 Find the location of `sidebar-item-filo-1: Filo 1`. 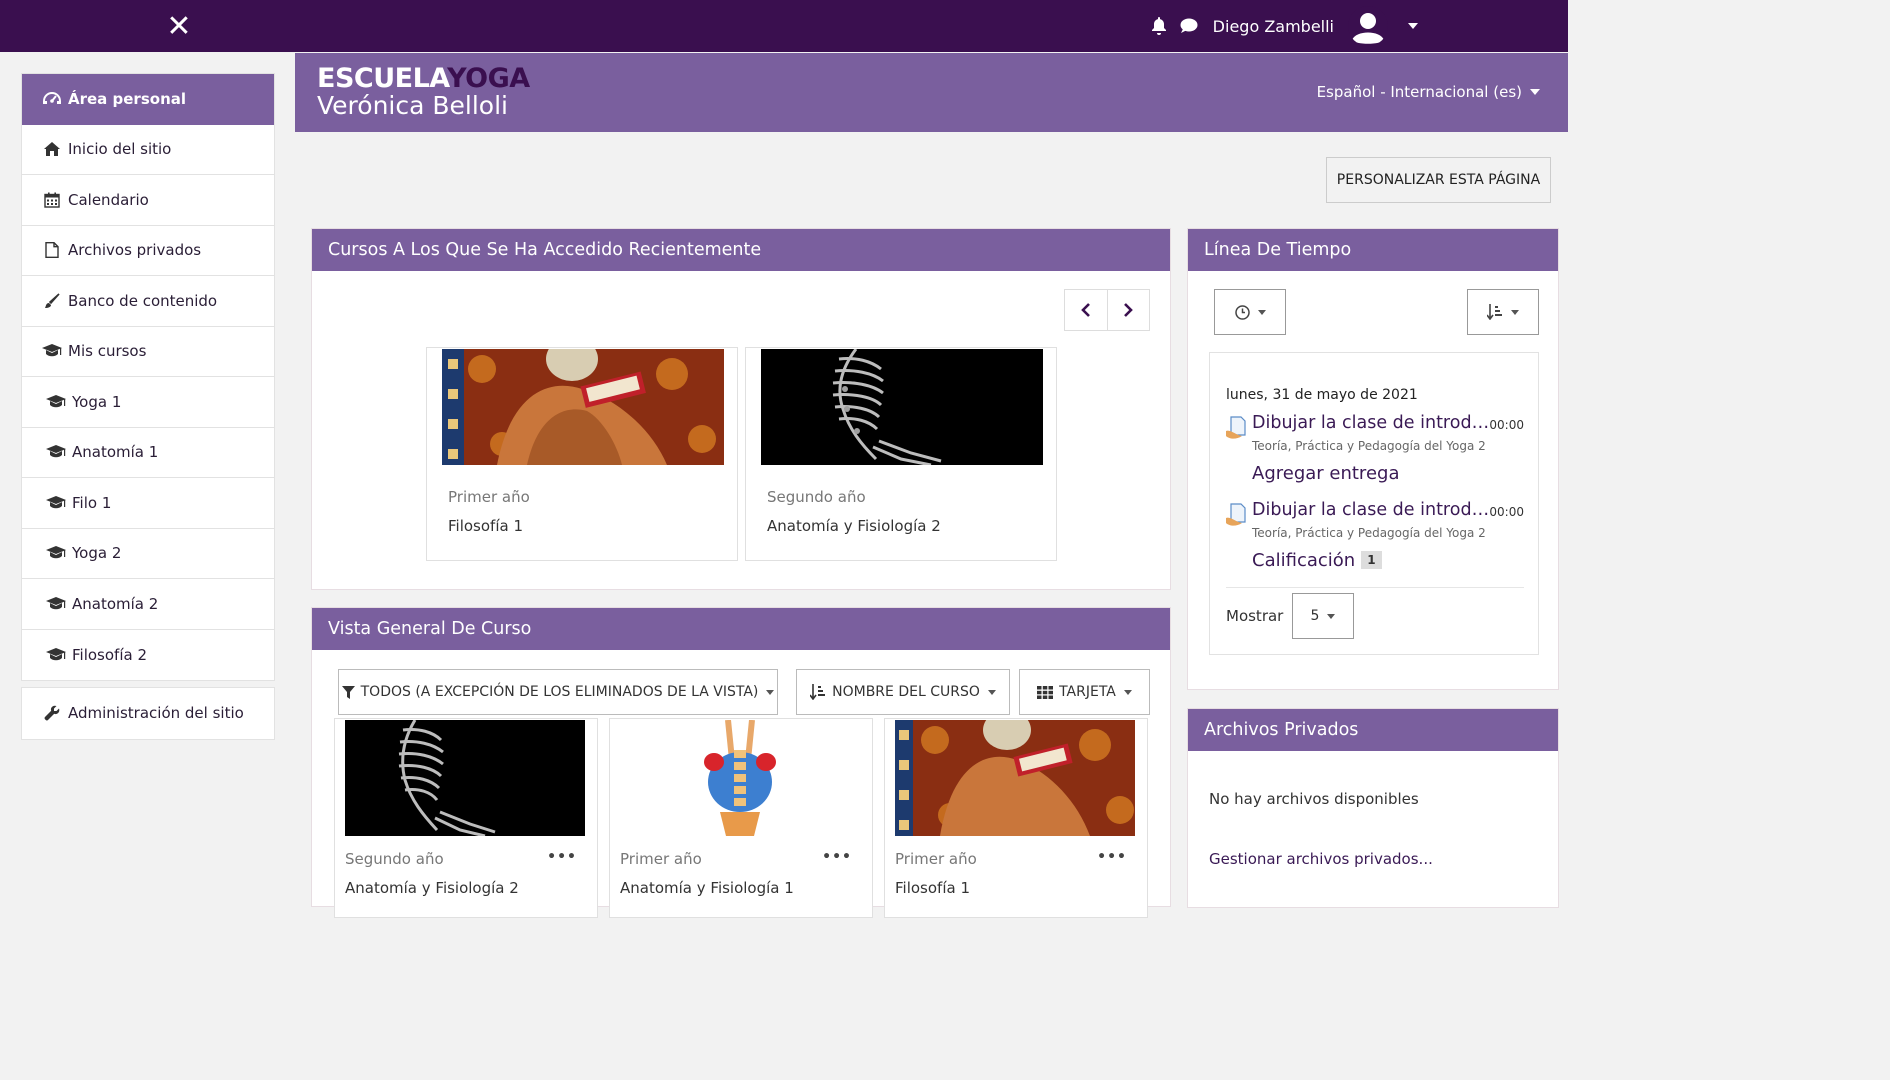

sidebar-item-filo-1: Filo 1 is located at coordinates (148, 503).